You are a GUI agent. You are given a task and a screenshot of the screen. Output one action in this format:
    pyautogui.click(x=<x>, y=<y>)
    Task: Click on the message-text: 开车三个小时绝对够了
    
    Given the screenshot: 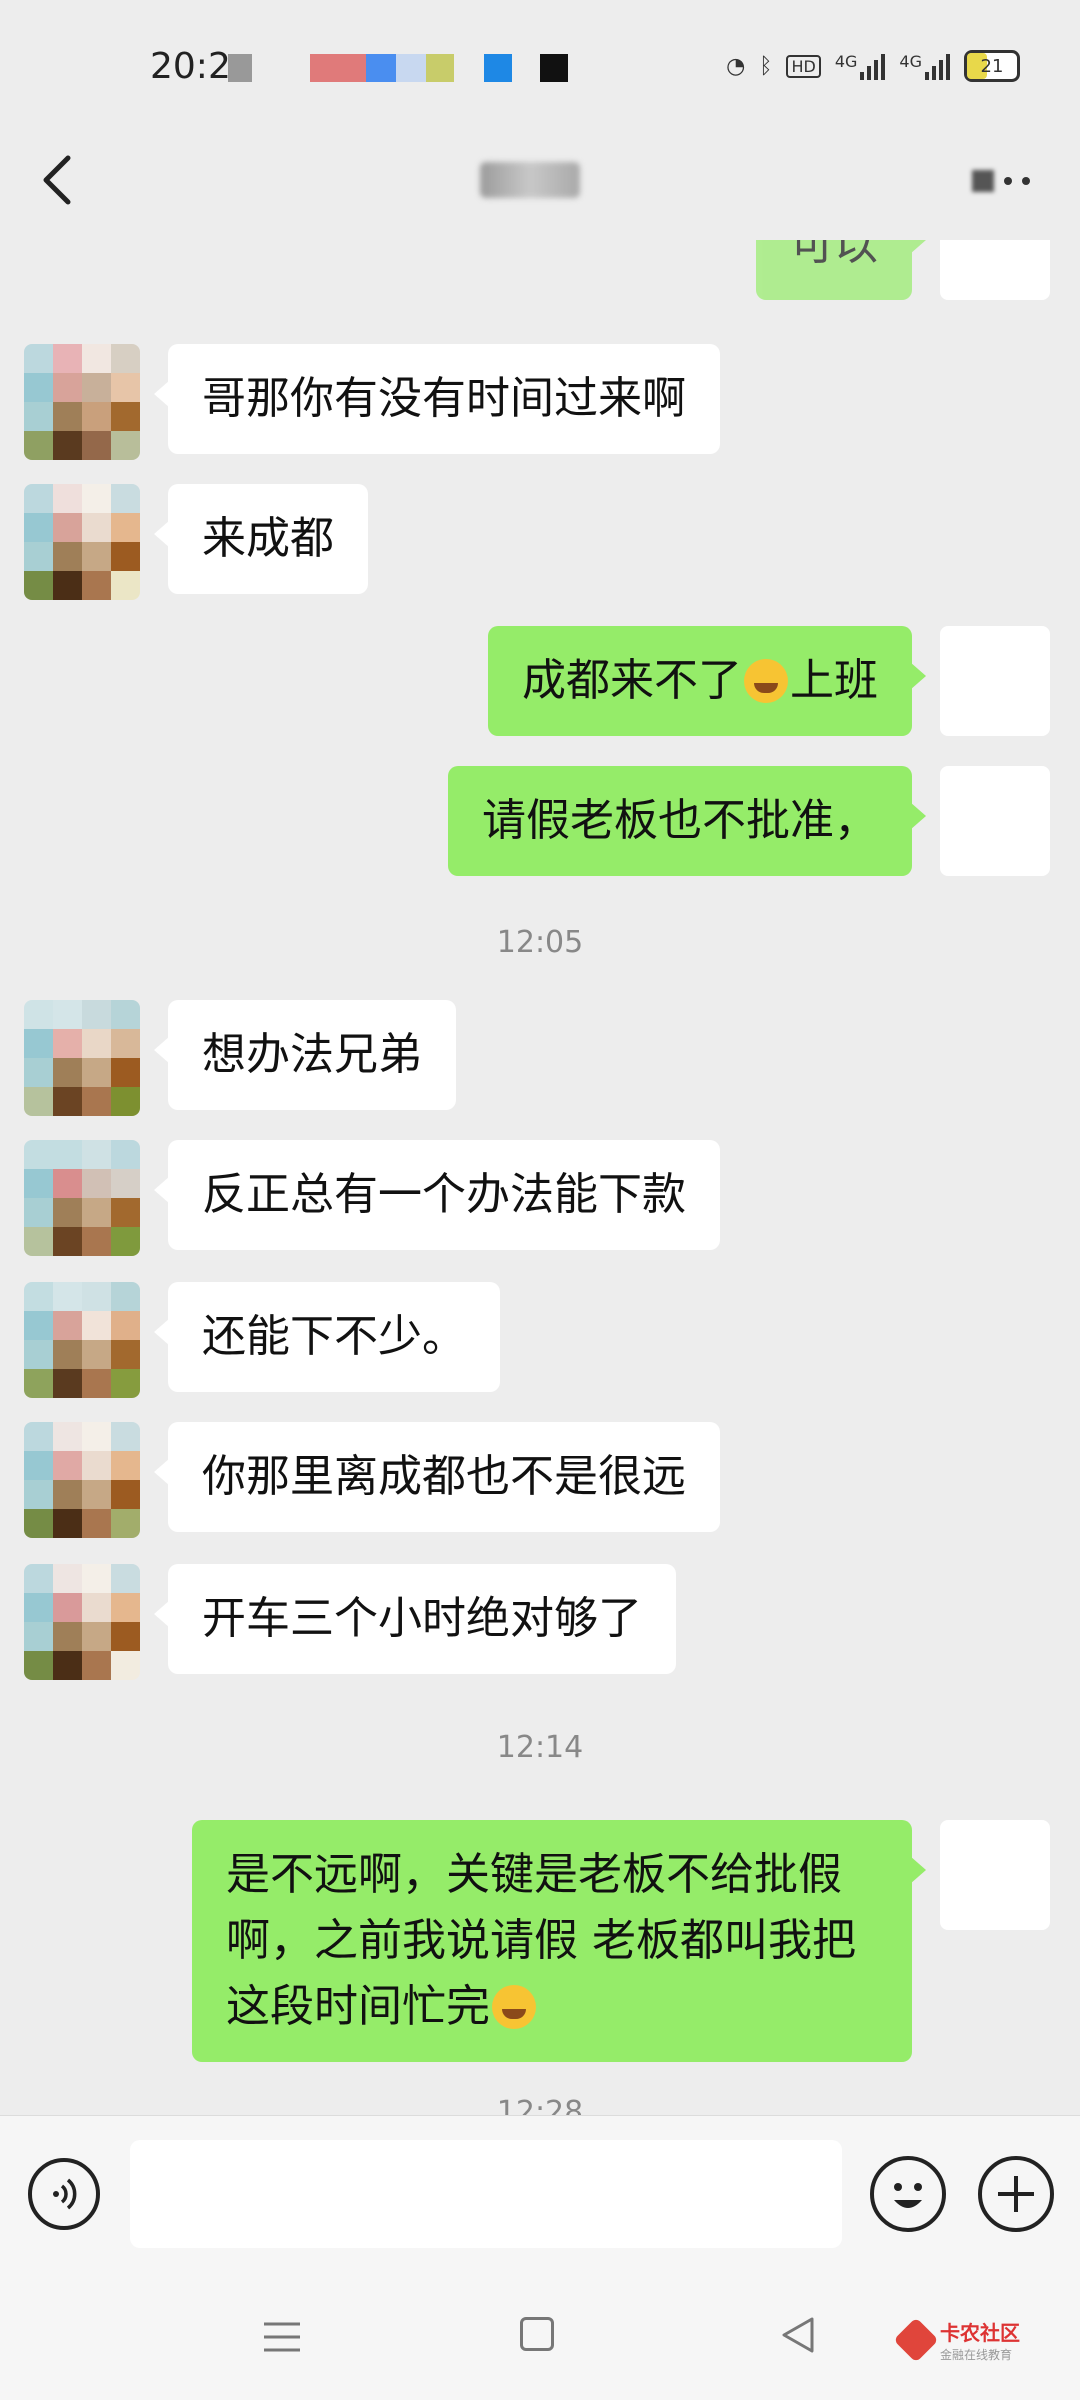 What is the action you would take?
    pyautogui.click(x=422, y=1618)
    